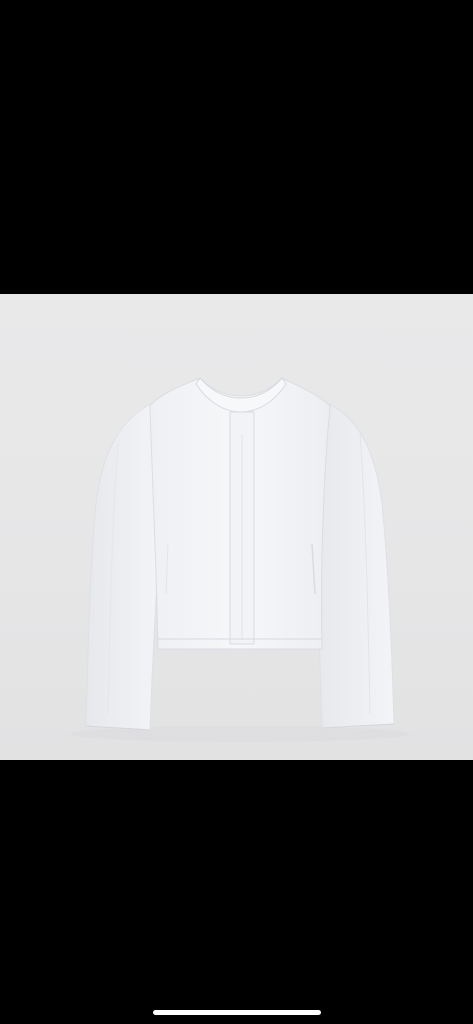  What do you see at coordinates (123, 567) in the screenshot?
I see `left-sleeve` at bounding box center [123, 567].